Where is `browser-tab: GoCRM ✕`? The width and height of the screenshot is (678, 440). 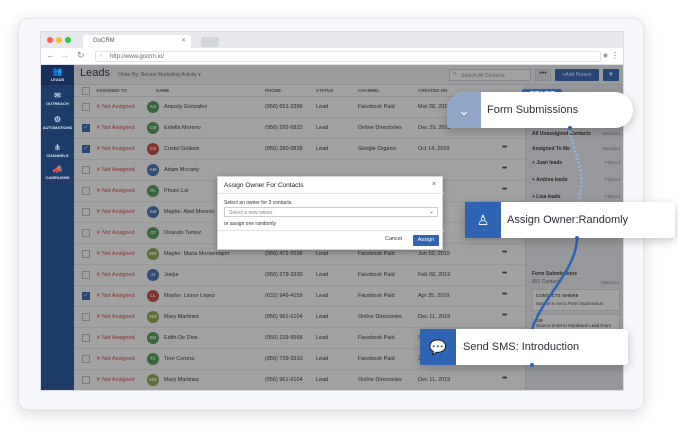
browser-tab: GoCRM ✕ is located at coordinates (137, 41).